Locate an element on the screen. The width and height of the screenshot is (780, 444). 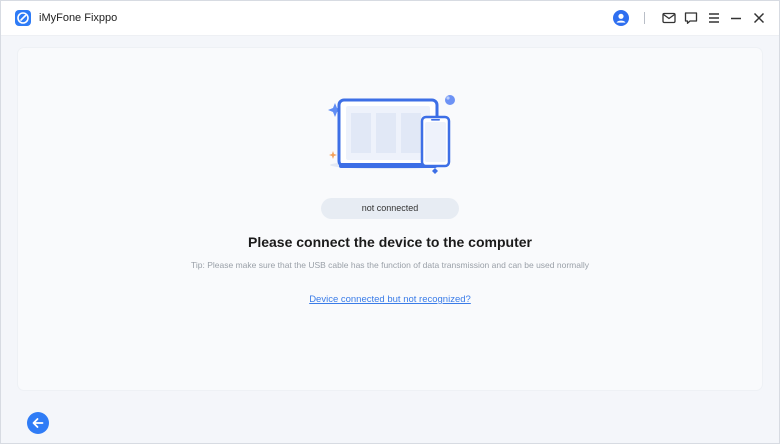
app-title: iMyFone Fixppo is located at coordinates (78, 18).